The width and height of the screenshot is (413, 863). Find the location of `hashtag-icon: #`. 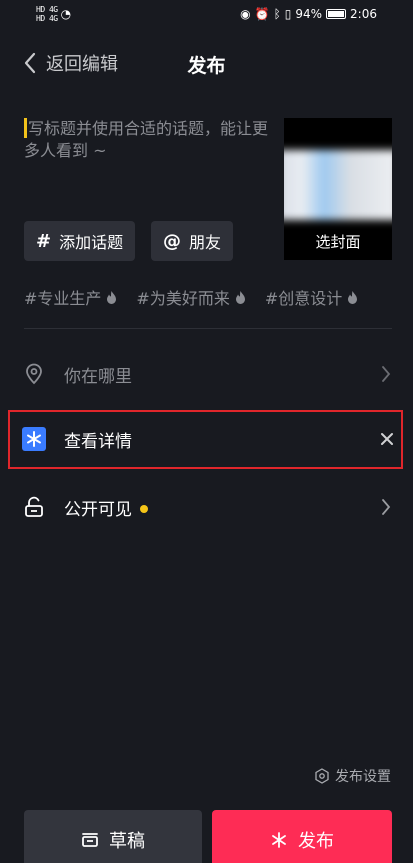

hashtag-icon: # is located at coordinates (44, 241).